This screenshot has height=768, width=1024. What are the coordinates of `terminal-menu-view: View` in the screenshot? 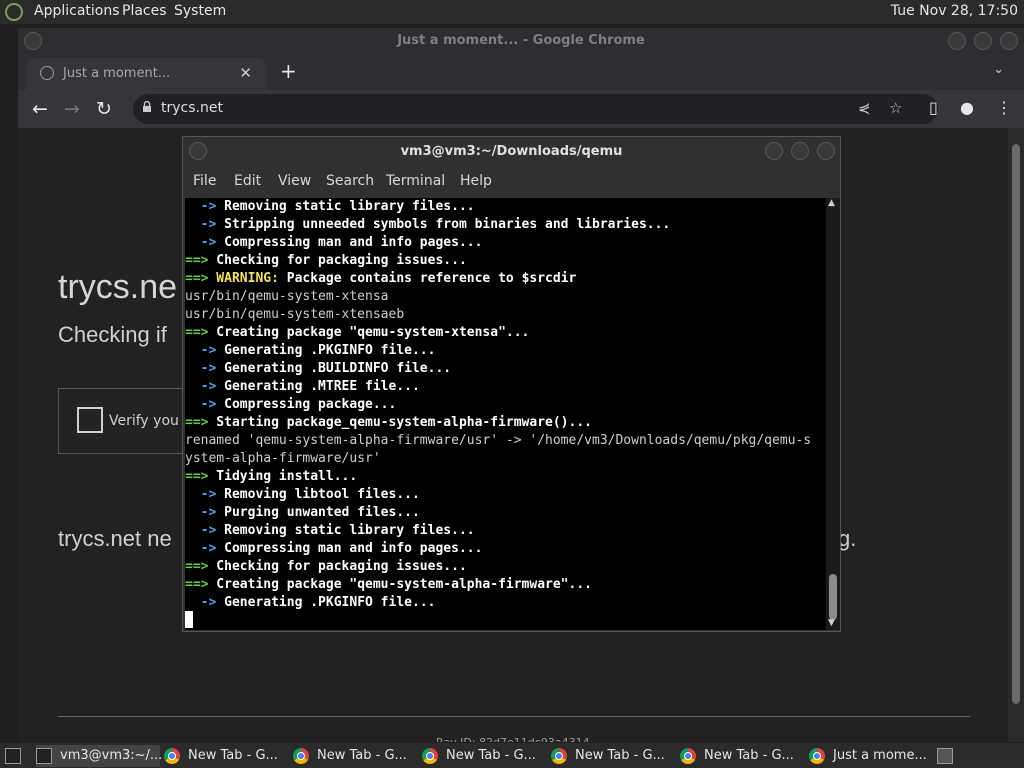 It's located at (294, 181).